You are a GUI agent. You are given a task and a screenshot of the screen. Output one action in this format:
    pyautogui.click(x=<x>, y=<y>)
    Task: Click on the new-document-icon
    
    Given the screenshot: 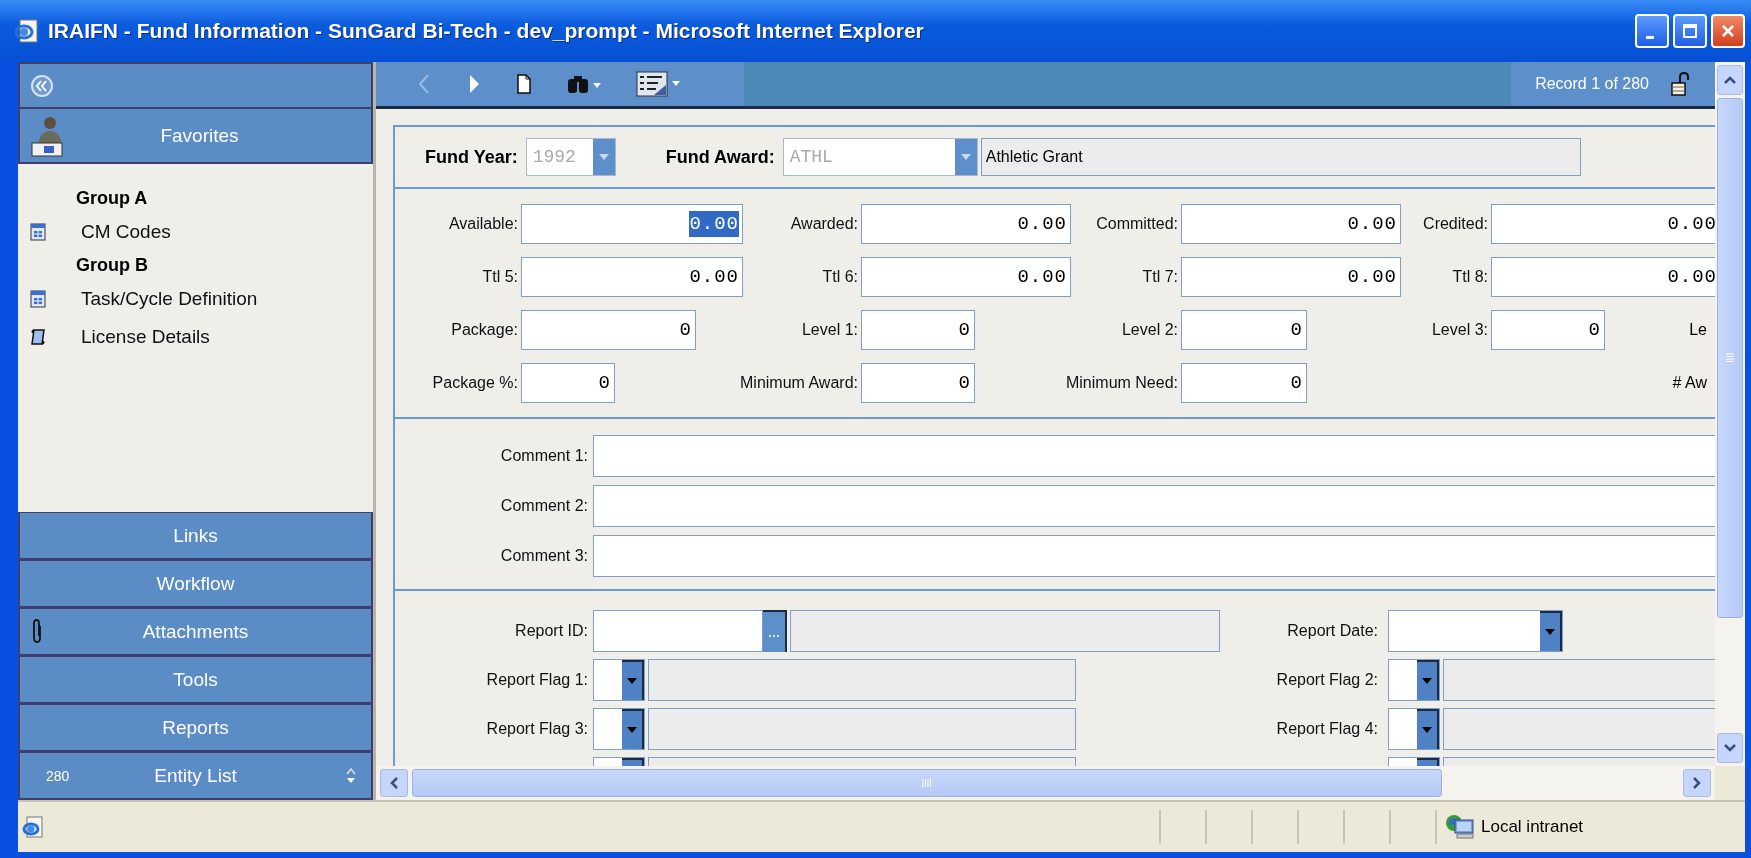 What is the action you would take?
    pyautogui.click(x=524, y=84)
    